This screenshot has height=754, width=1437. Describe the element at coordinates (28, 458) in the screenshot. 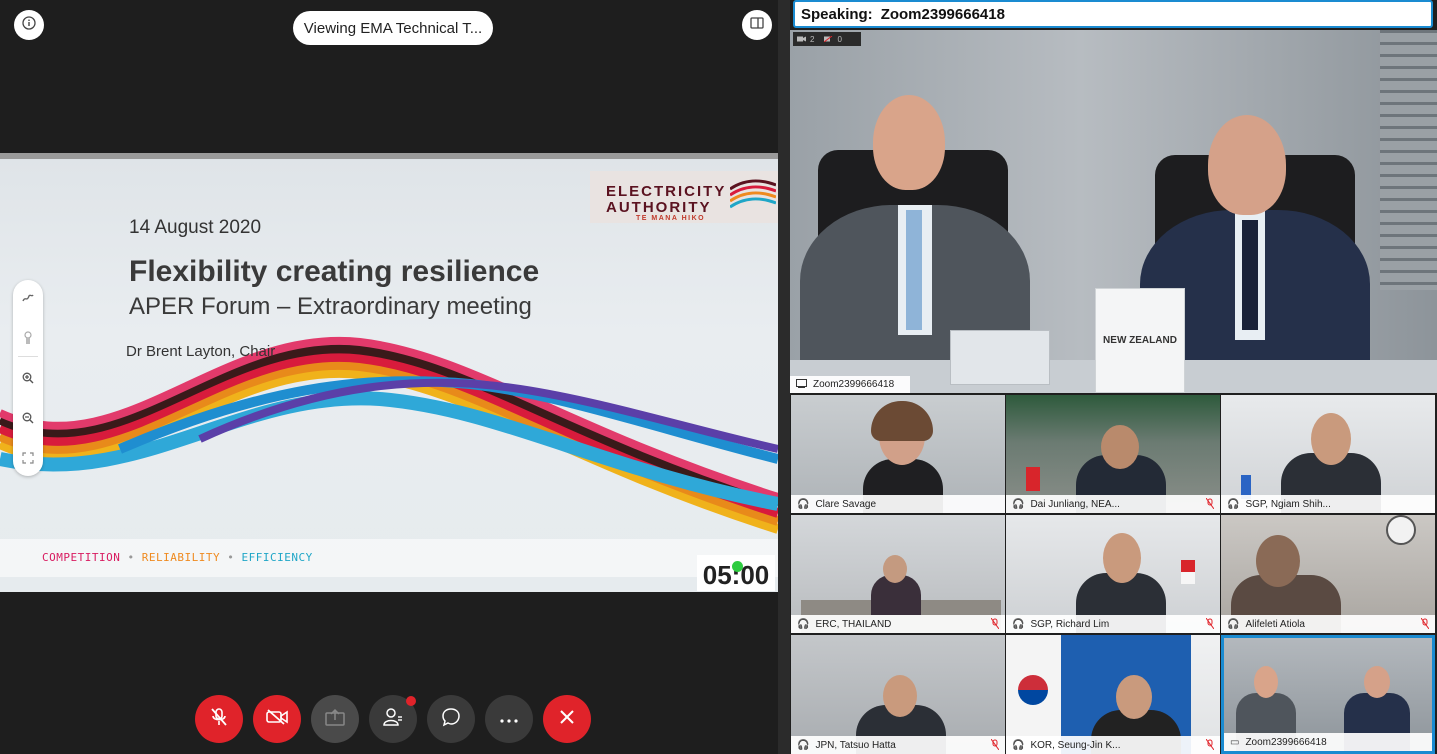

I see `fit-screen-icon` at that location.